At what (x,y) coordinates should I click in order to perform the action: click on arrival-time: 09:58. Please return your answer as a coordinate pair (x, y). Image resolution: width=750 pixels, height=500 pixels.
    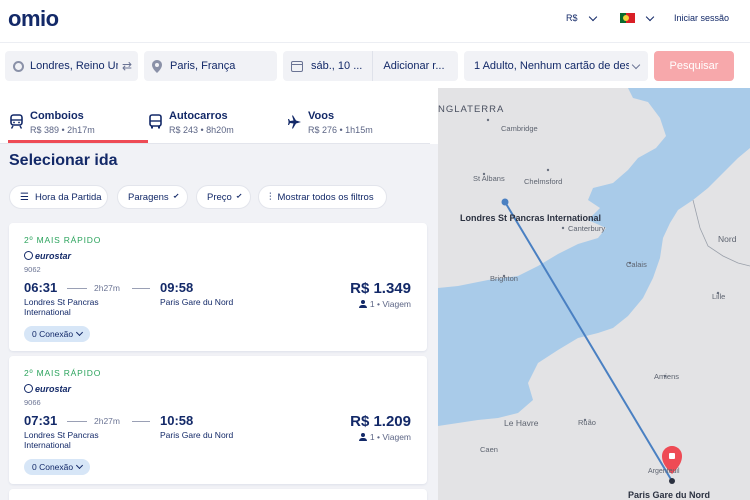
    Looking at the image, I should click on (177, 287).